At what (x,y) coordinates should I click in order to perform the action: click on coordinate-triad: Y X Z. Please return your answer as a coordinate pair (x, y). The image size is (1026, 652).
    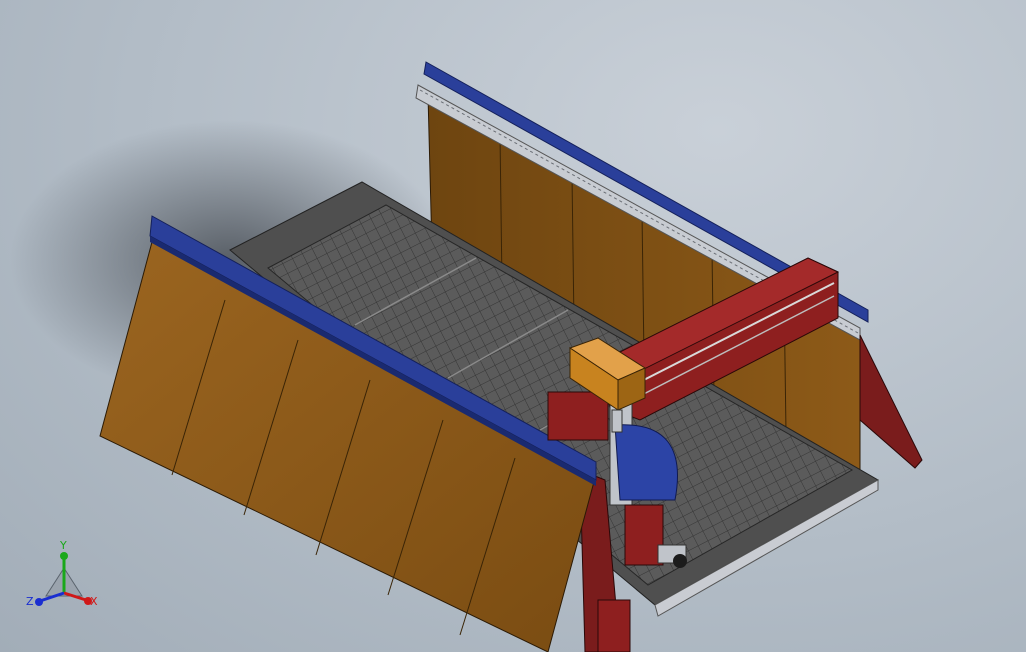
    Looking at the image, I should click on (62, 573).